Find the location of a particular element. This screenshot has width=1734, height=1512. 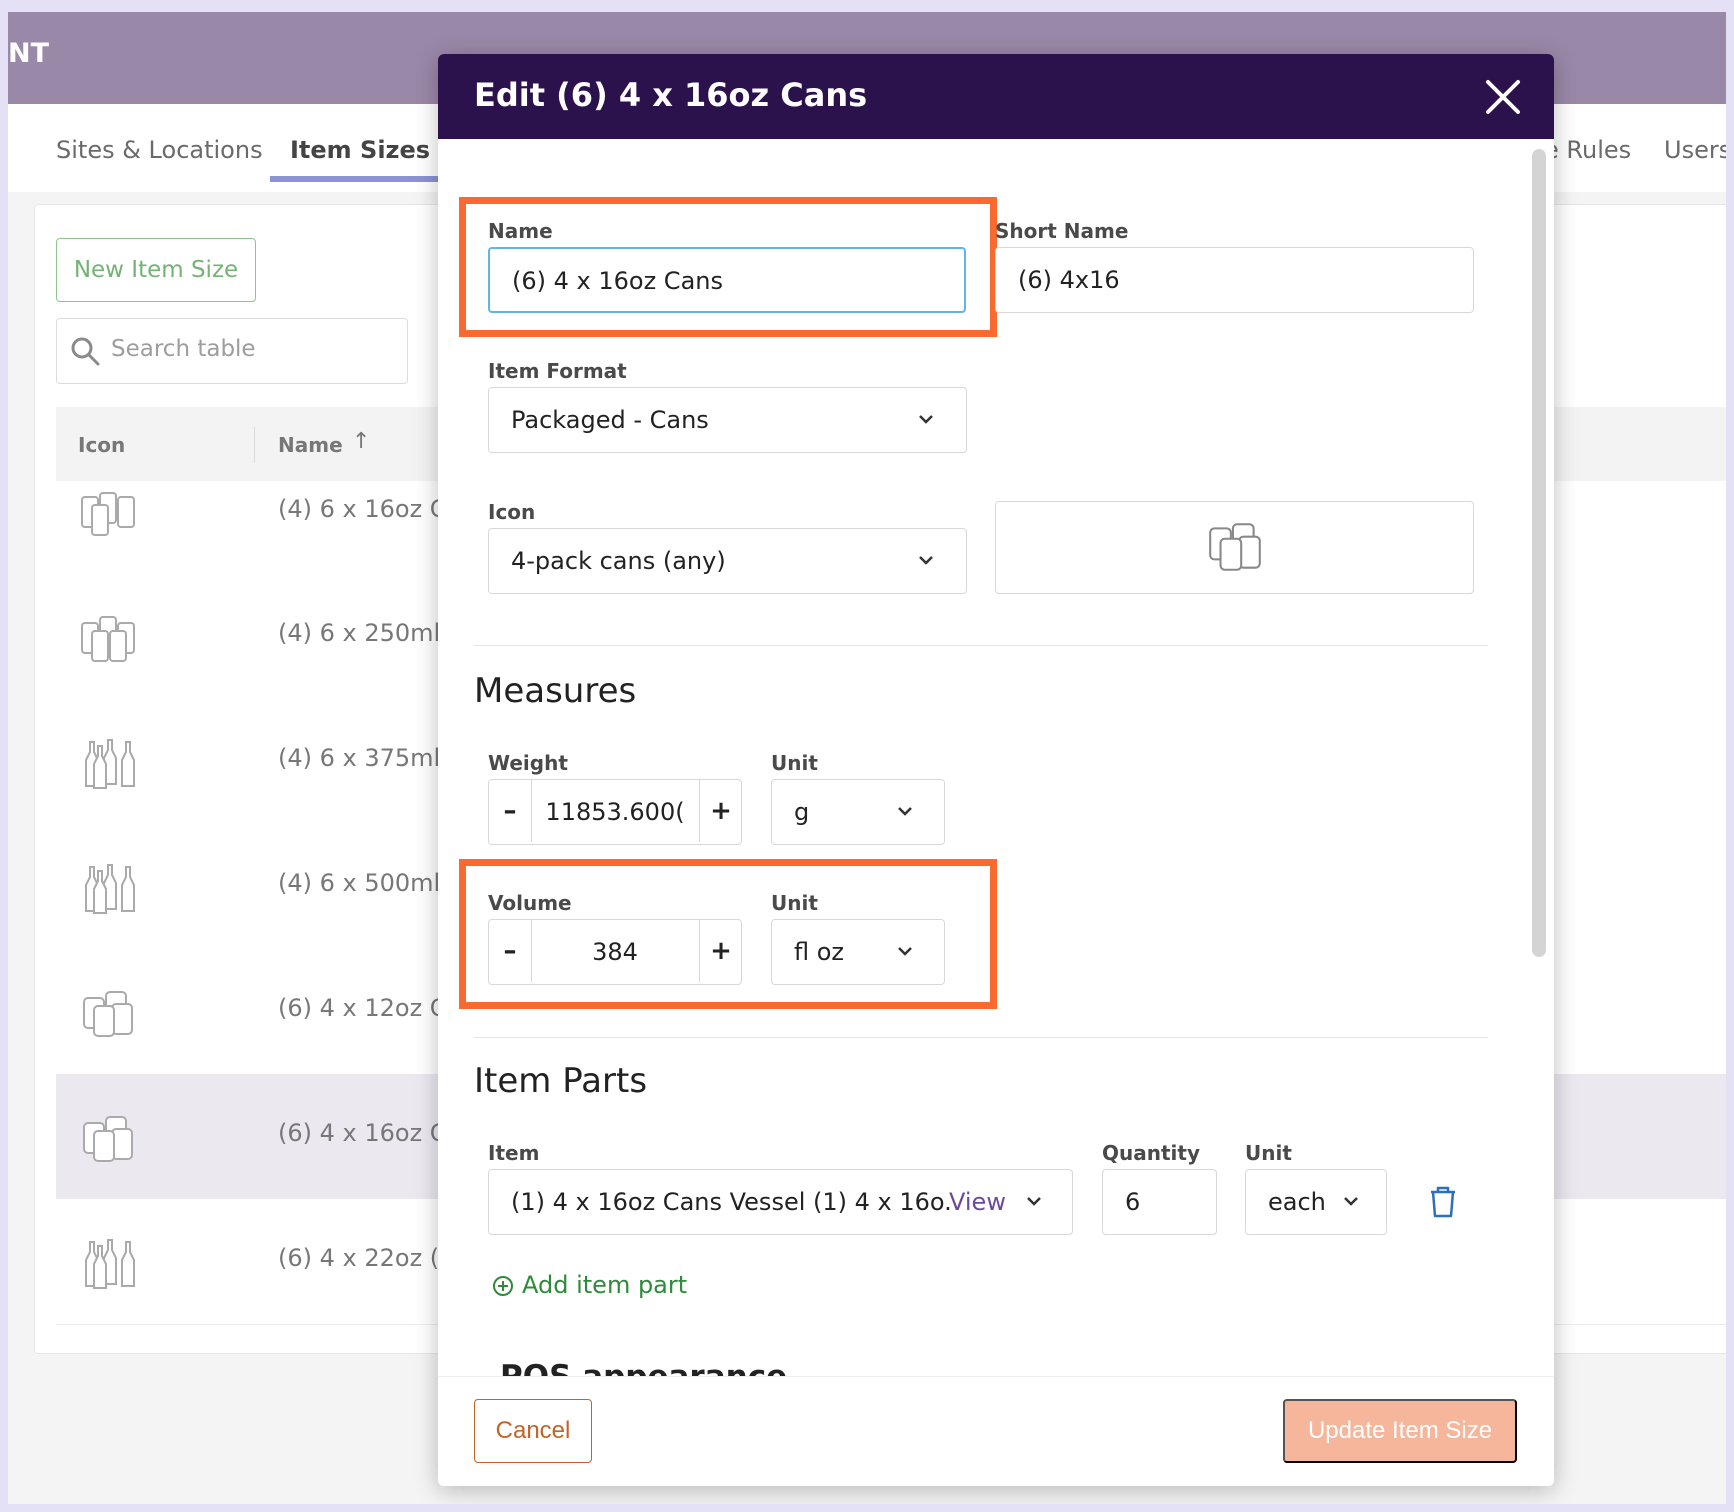

item-part-value: (1) 4 x 16oz Cans Vessel (1) 4 x 16o. is located at coordinates (731, 1202).